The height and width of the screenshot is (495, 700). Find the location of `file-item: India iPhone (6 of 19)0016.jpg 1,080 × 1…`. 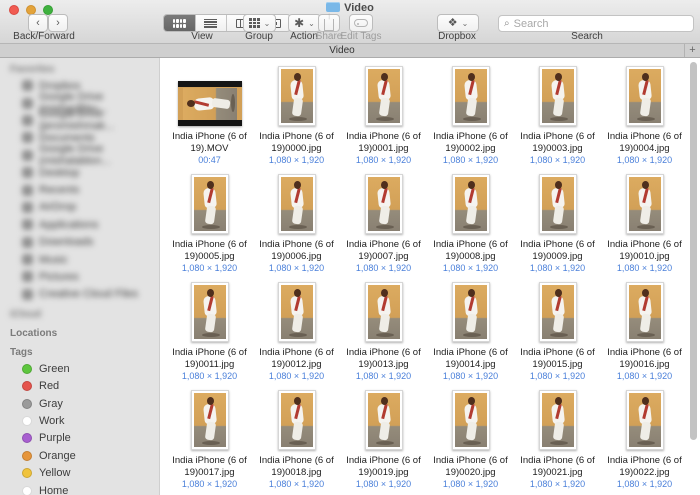

file-item: India iPhone (6 of 19)0016.jpg 1,080 × 1… is located at coordinates (644, 332).